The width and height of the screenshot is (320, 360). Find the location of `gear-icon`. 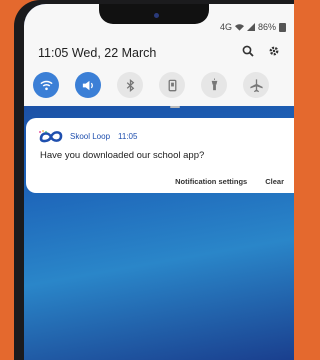

gear-icon is located at coordinates (274, 51).